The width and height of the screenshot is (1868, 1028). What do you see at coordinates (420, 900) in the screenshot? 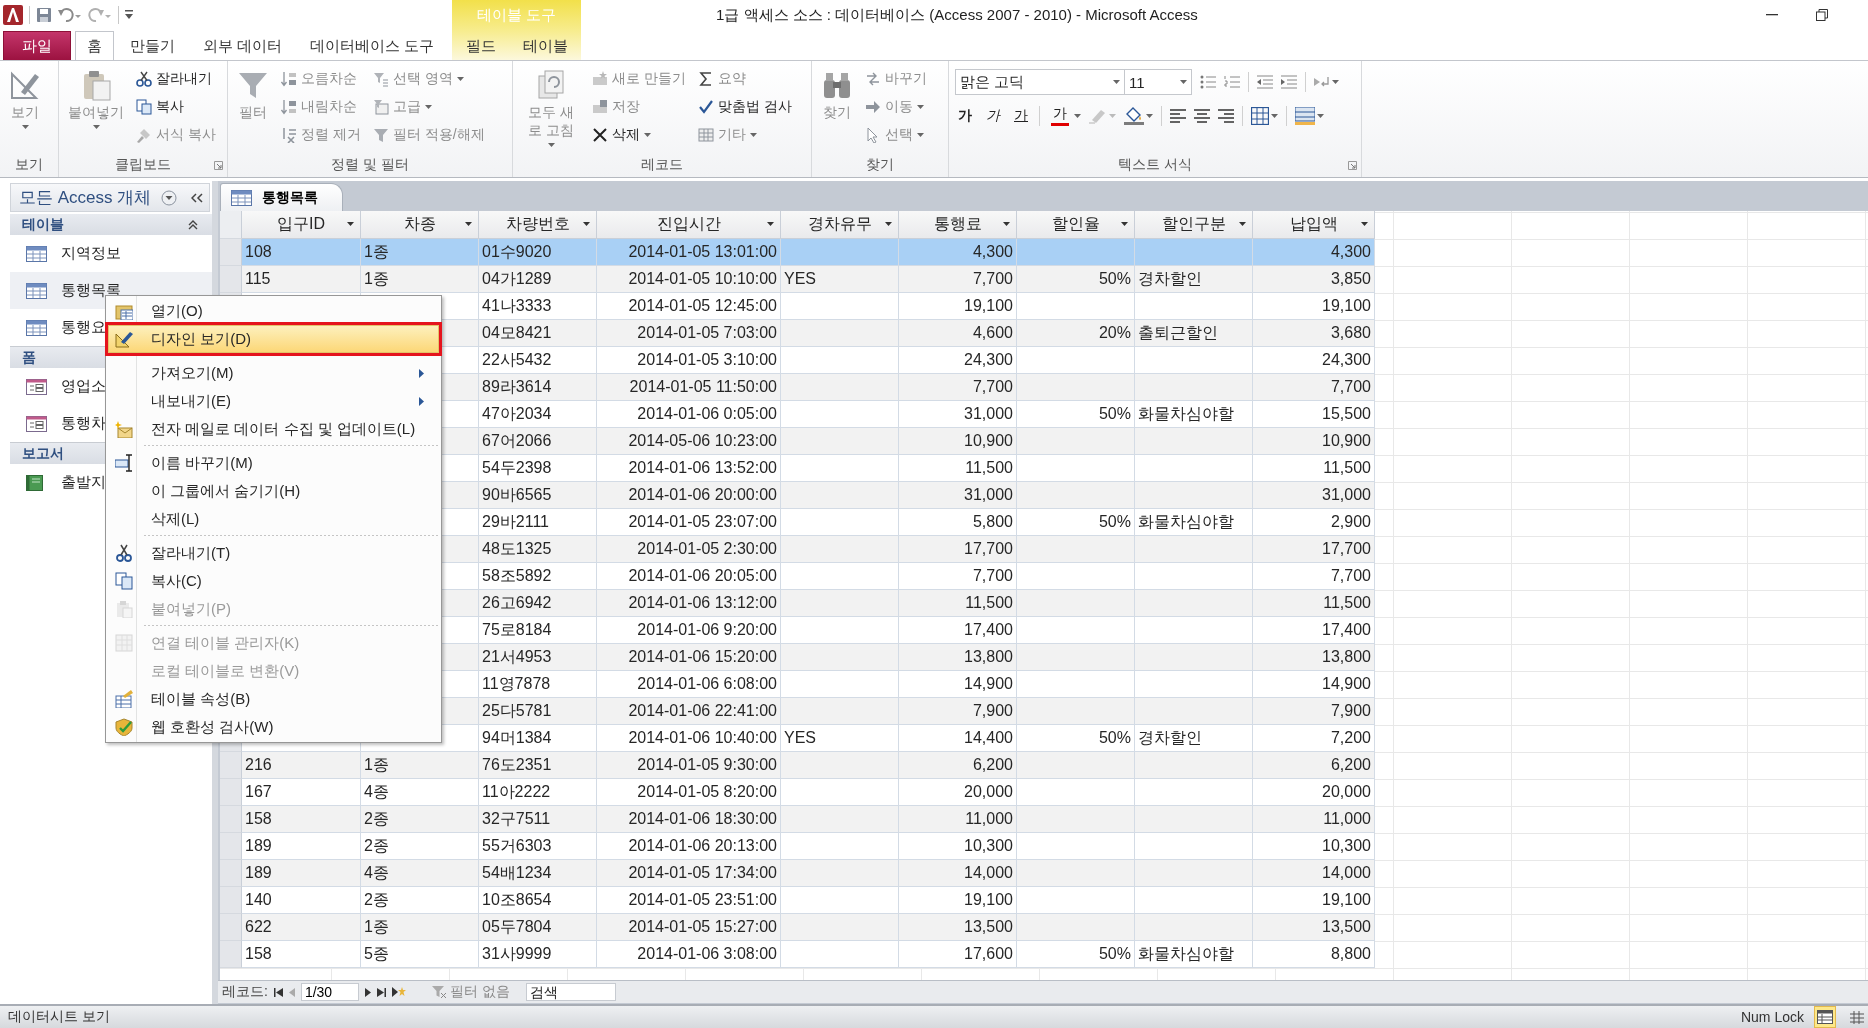
I see `table-cell: 2종` at bounding box center [420, 900].